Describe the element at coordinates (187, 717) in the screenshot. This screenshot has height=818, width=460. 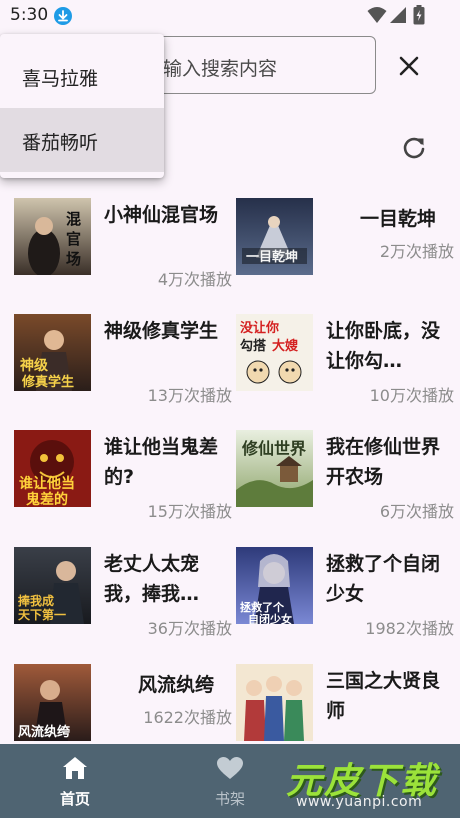
I see `play-count: 1622次播放` at that location.